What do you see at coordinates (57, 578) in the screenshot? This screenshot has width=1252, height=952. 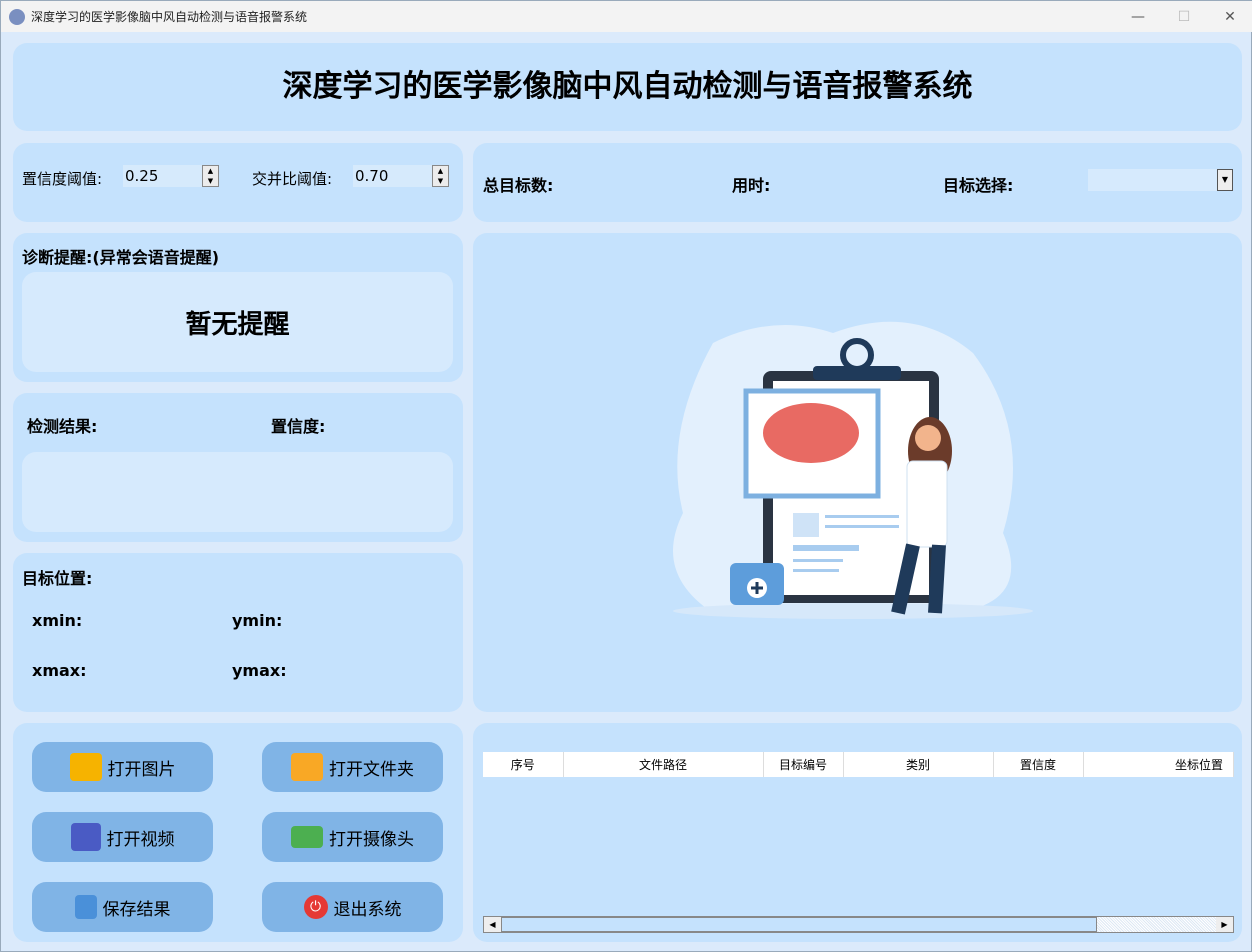 I see `position-title: 目标位置:` at bounding box center [57, 578].